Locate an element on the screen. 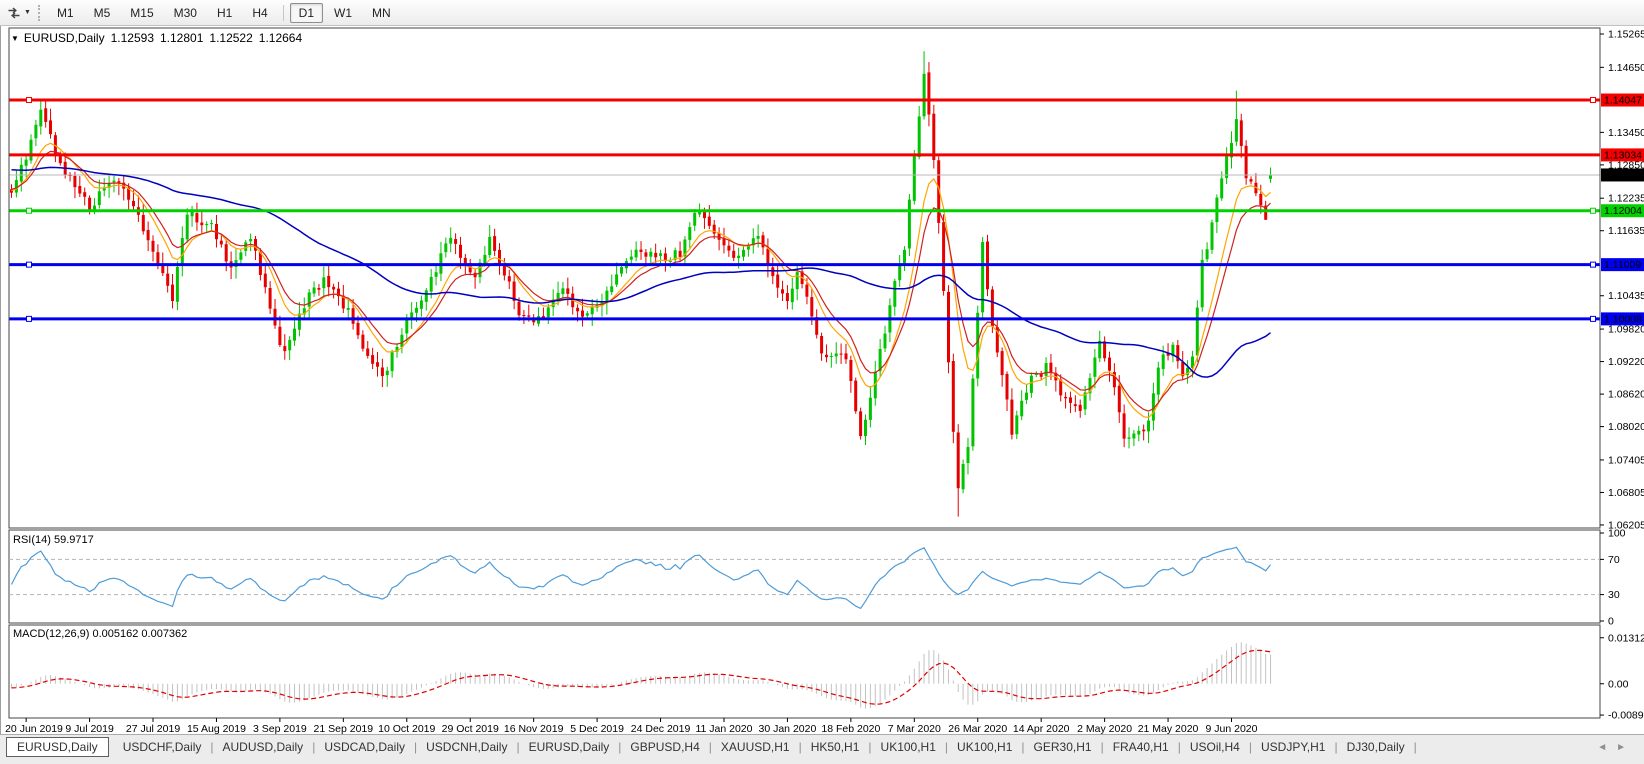 This screenshot has width=1644, height=764. svg-text: 1.11009 is located at coordinates (1622, 265).